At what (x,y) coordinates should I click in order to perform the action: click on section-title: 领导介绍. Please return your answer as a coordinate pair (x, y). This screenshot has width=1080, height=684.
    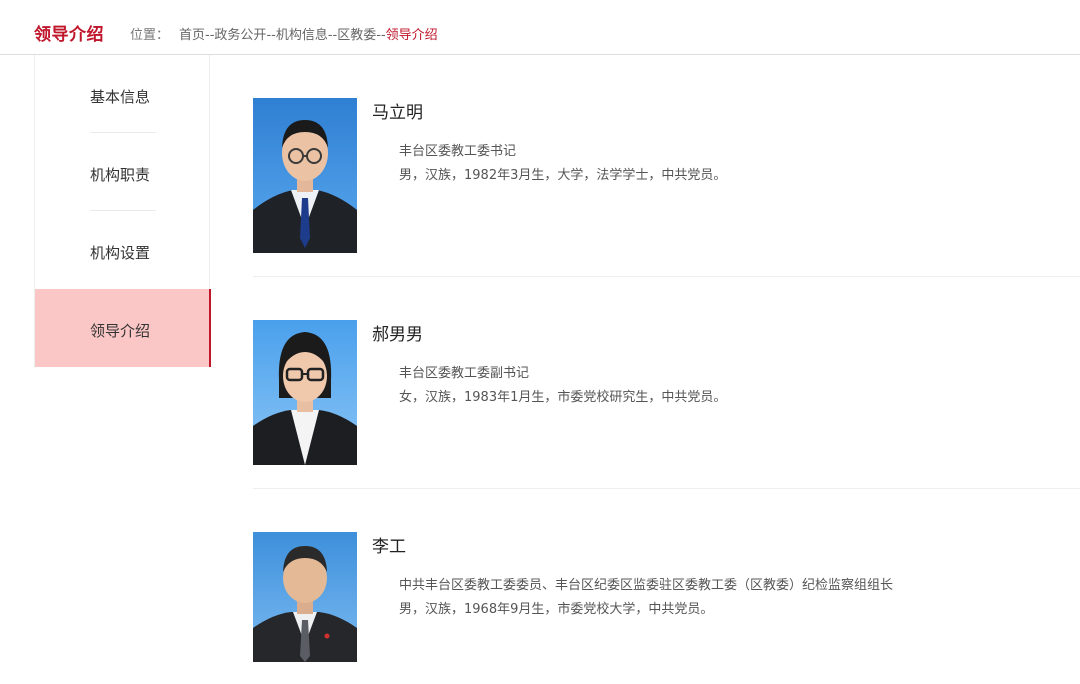
    Looking at the image, I should click on (69, 35).